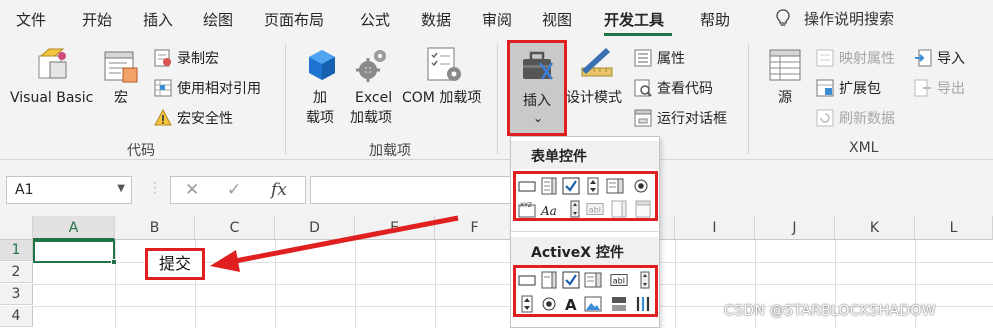 The height and width of the screenshot is (328, 993). Describe the element at coordinates (410, 190) in the screenshot. I see `formula-input` at that location.